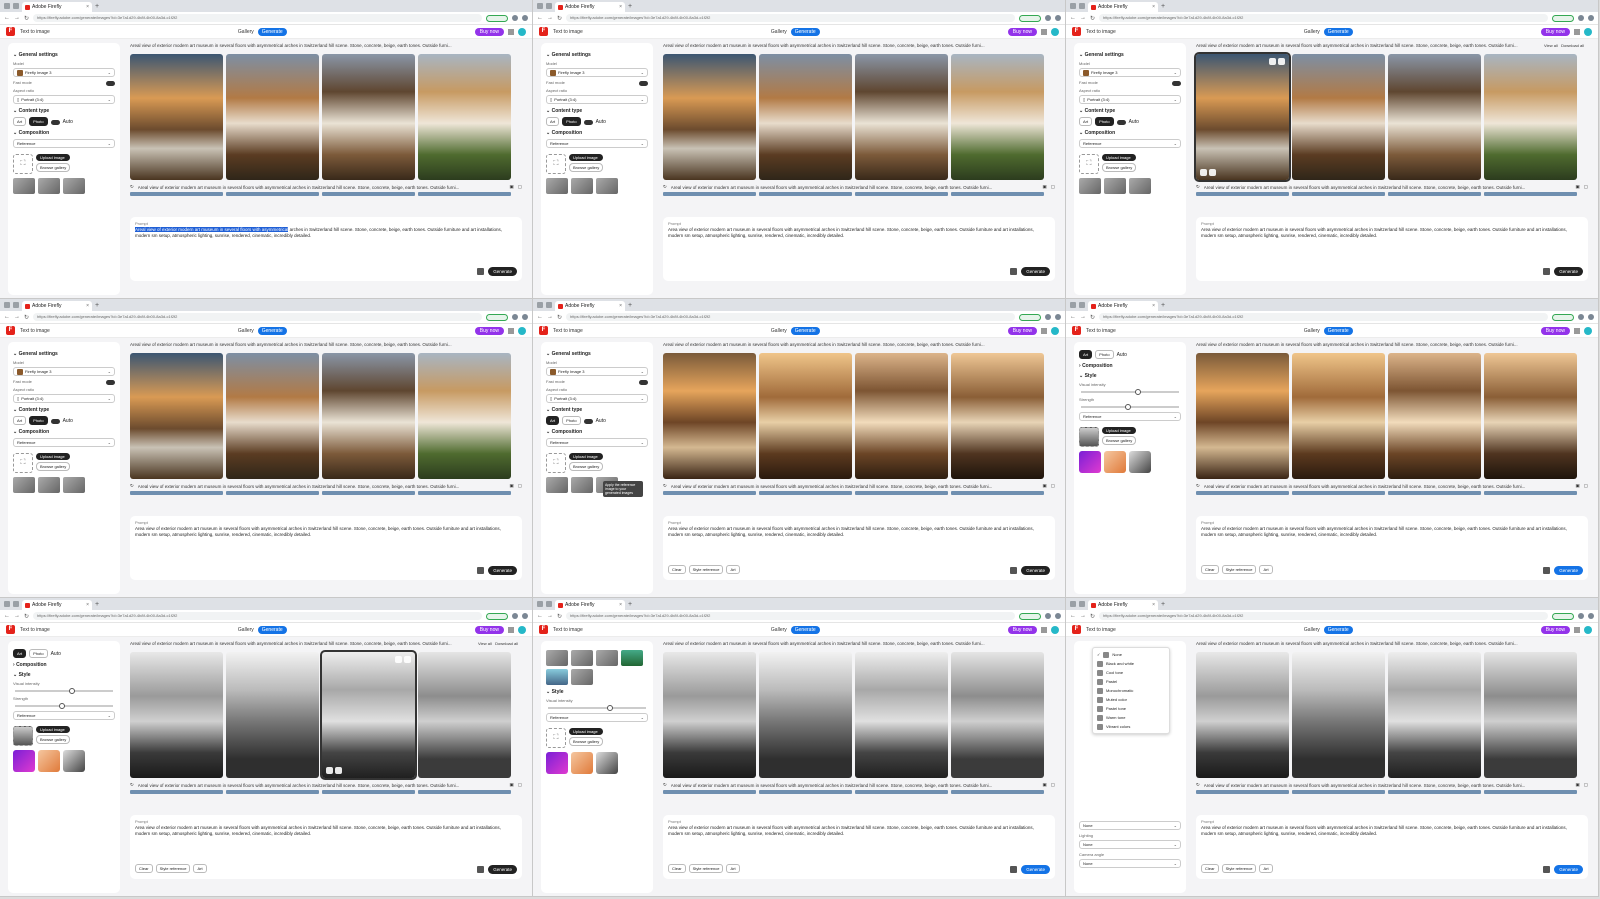  What do you see at coordinates (1130, 825) in the screenshot?
I see `effects-select: None ⌄` at bounding box center [1130, 825].